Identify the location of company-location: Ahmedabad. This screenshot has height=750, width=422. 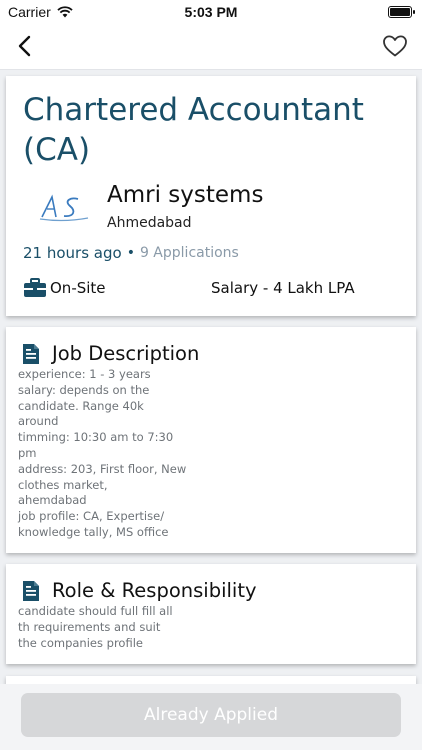
(149, 223).